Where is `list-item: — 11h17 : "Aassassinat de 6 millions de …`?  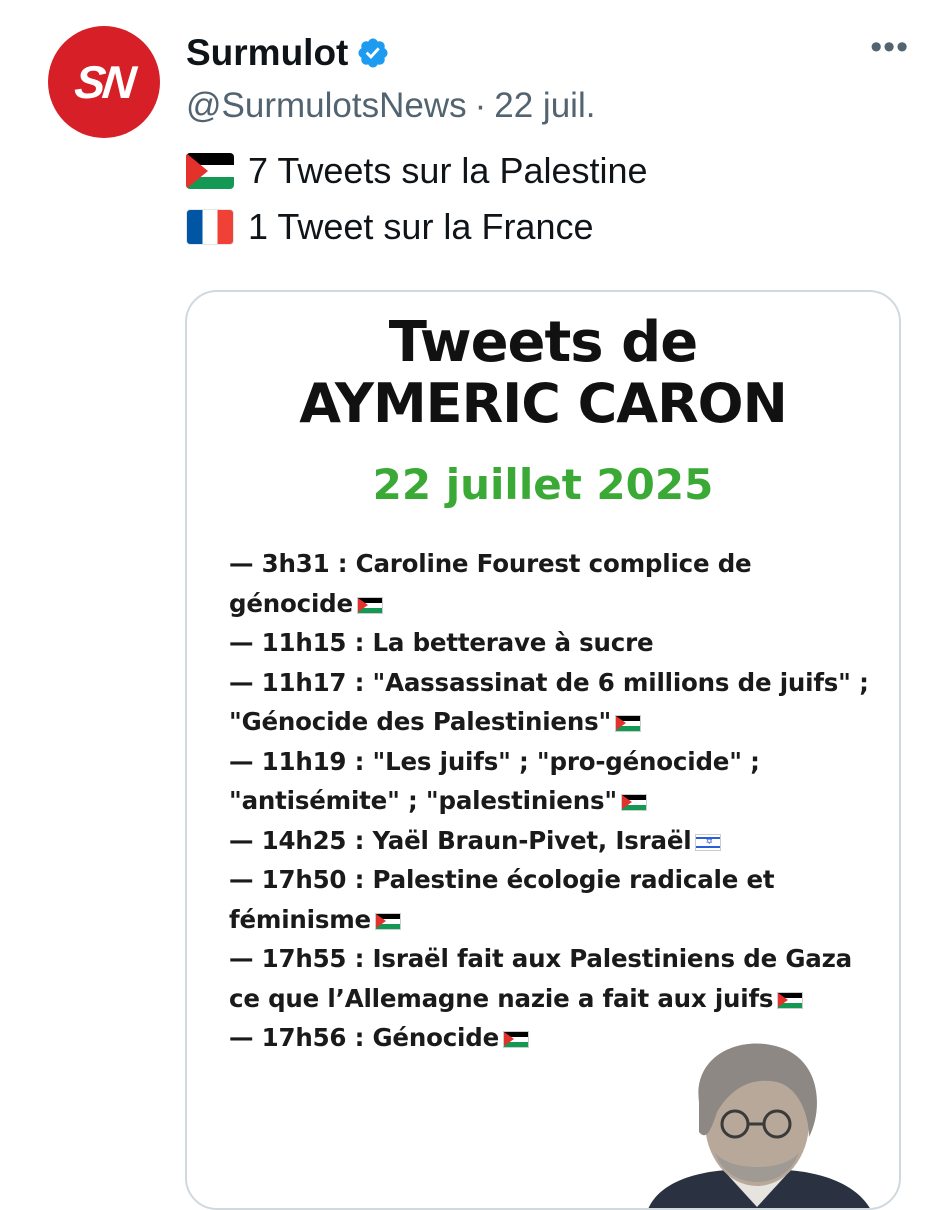
list-item: — 11h17 : "Aassassinat de 6 millions de … is located at coordinates (549, 682).